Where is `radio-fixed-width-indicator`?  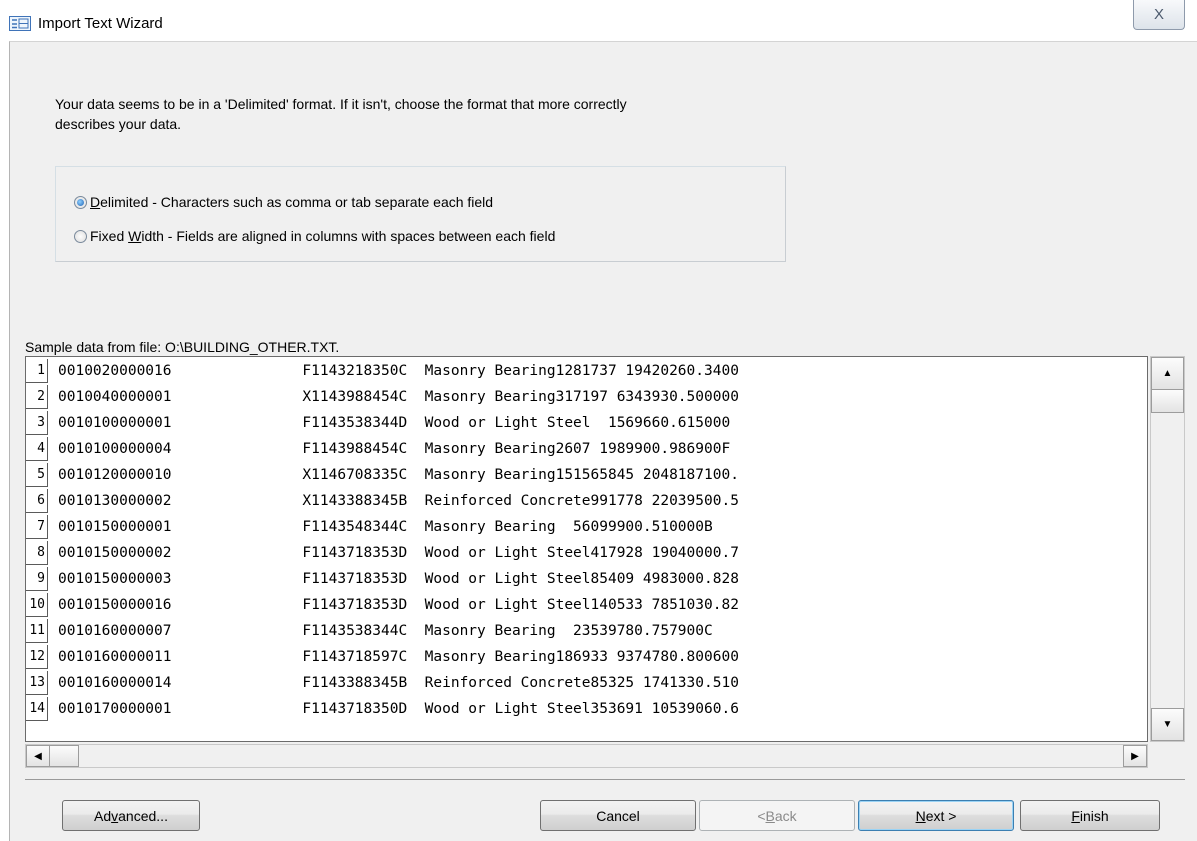
radio-fixed-width-indicator is located at coordinates (80, 236).